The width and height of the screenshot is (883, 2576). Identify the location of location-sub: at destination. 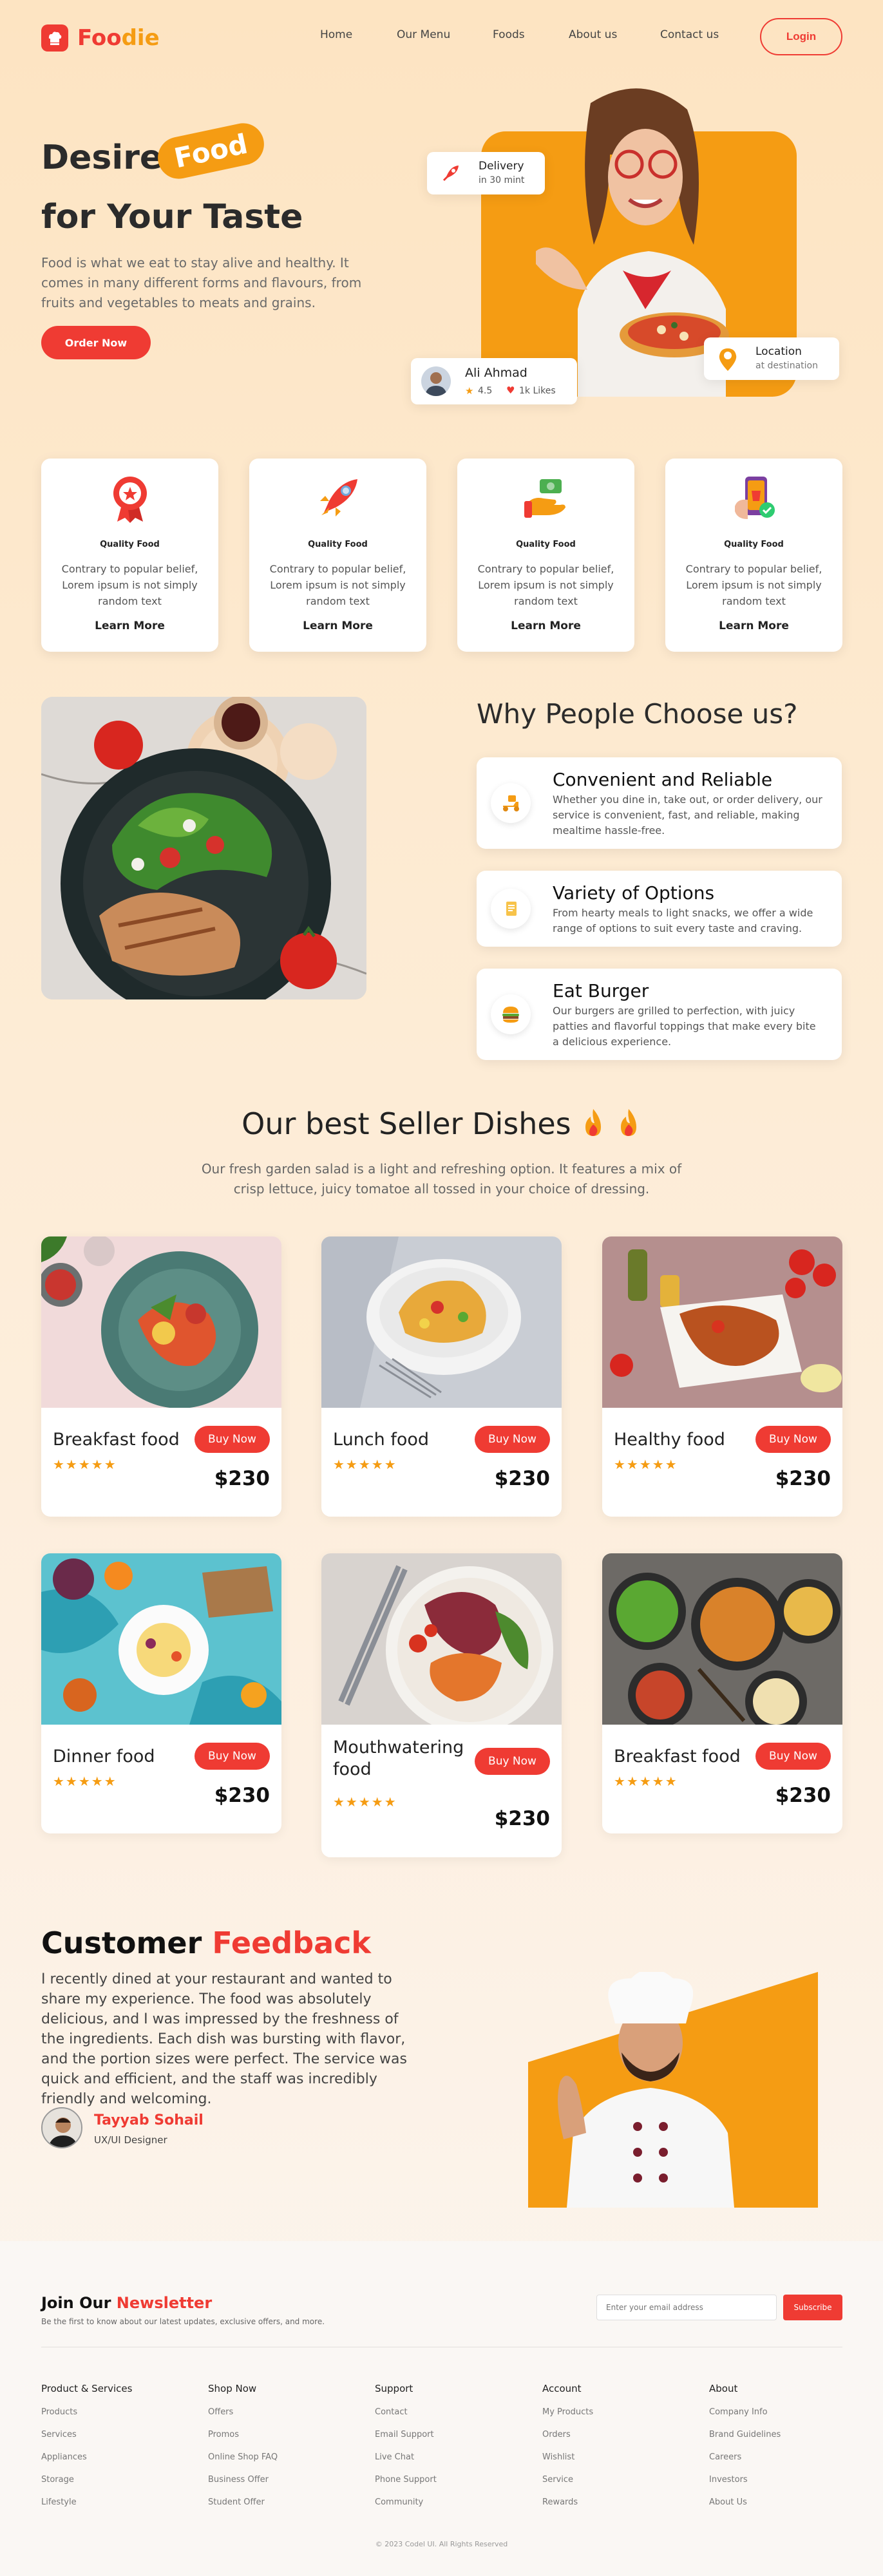
(786, 366).